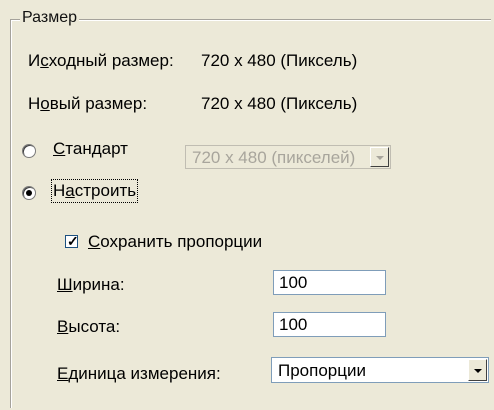  I want to click on standard-size-combo: 720 x 480 (пикселей), so click(288, 157).